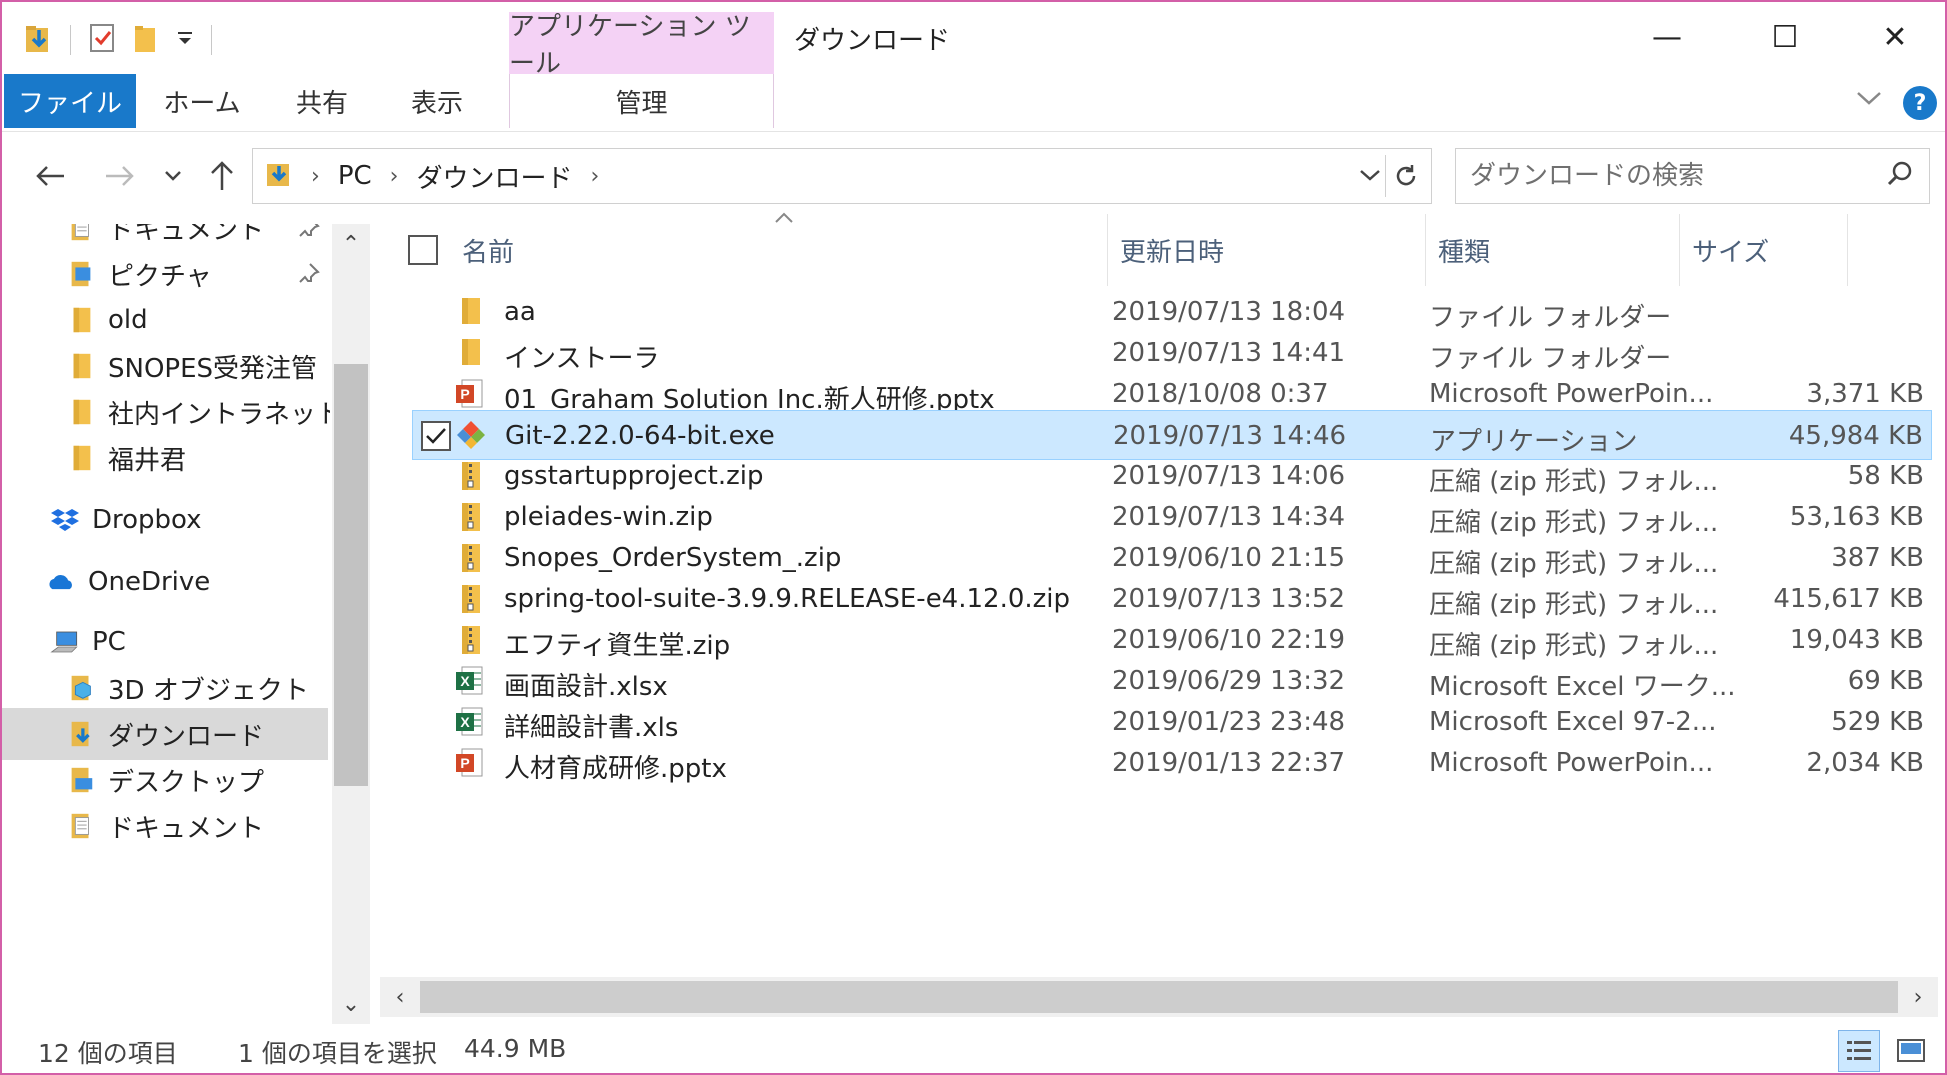  Describe the element at coordinates (1405, 176) in the screenshot. I see `refresh-icon` at that location.